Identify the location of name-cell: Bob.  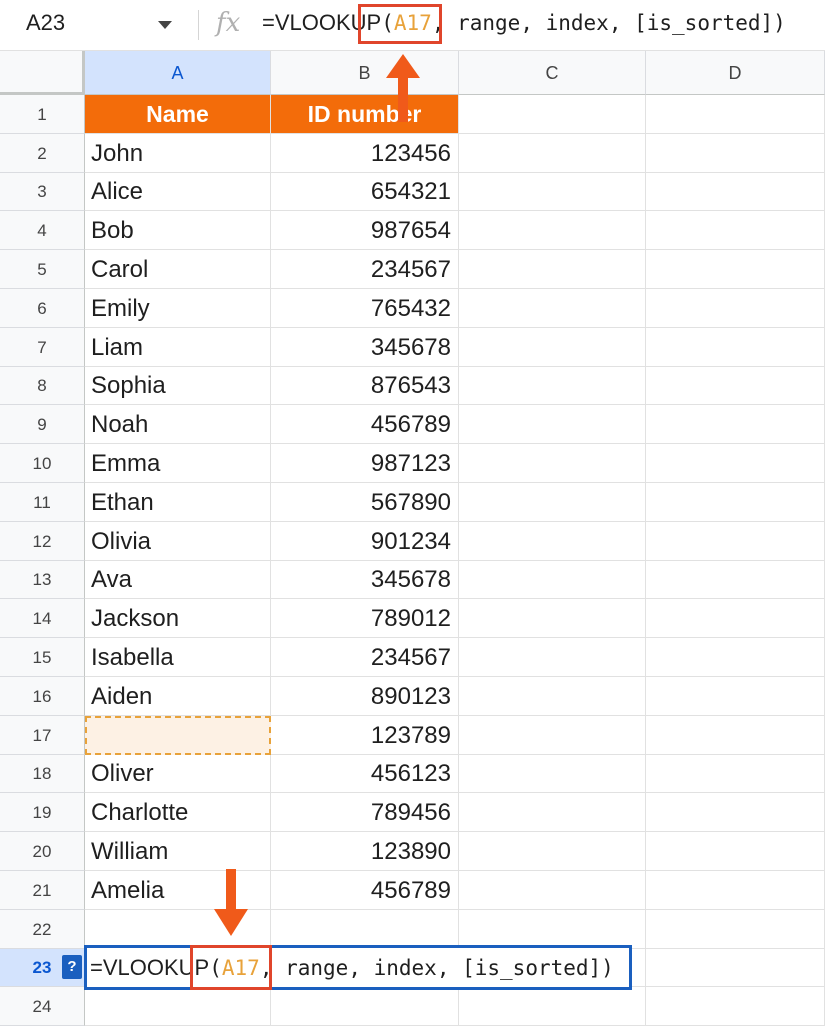
(178, 230).